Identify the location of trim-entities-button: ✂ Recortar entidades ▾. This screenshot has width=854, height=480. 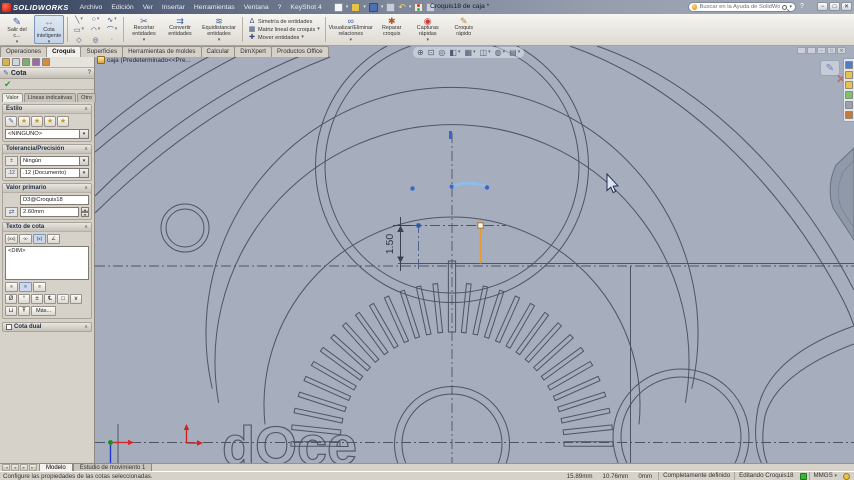
(144, 29).